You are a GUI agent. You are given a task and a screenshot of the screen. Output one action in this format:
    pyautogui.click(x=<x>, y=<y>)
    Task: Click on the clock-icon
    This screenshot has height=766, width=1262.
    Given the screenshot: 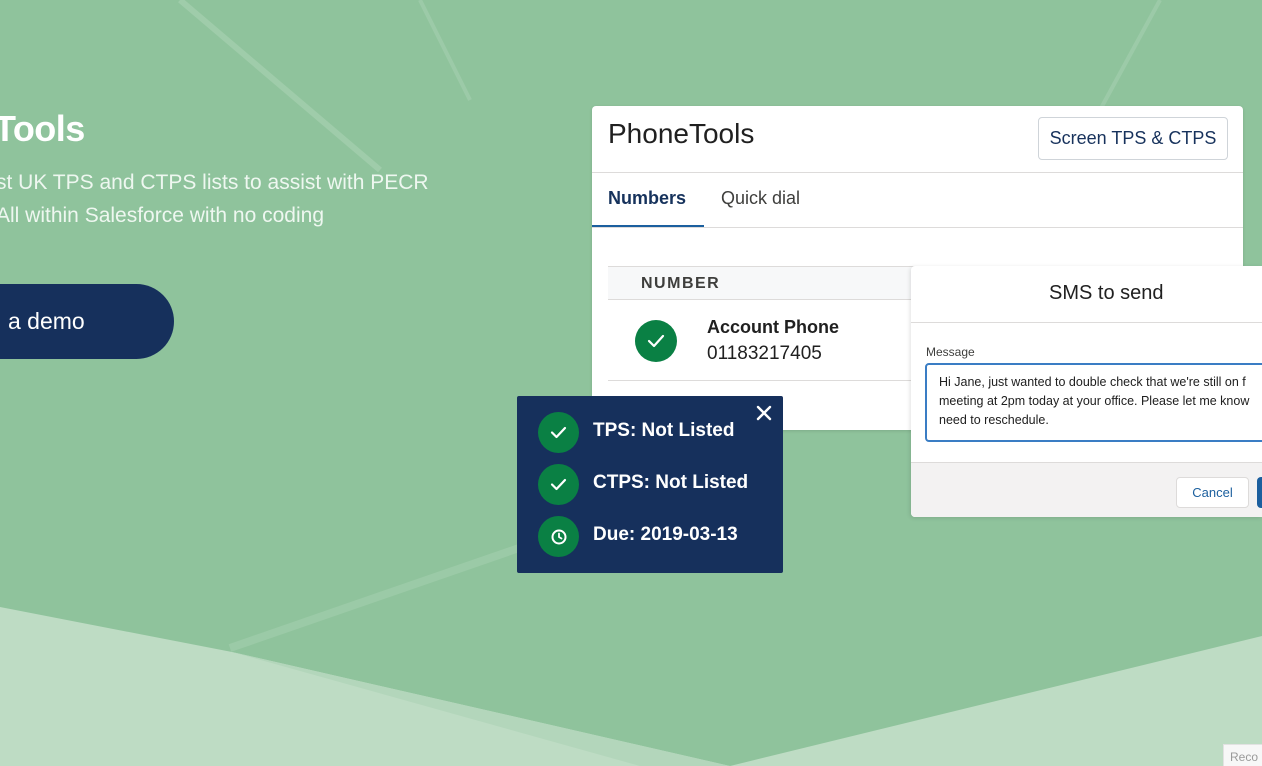 What is the action you would take?
    pyautogui.click(x=558, y=536)
    